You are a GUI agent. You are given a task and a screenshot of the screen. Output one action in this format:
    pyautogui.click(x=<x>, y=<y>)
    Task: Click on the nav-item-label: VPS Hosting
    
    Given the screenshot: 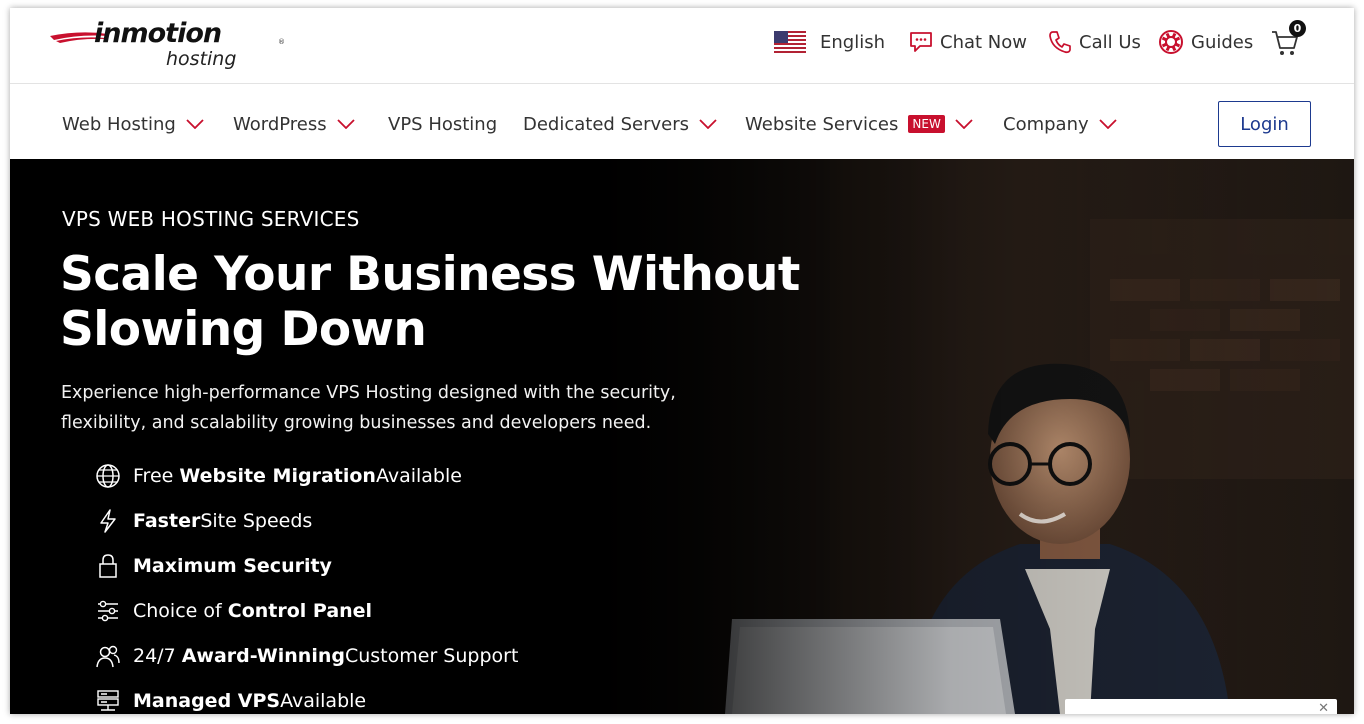 What is the action you would take?
    pyautogui.click(x=443, y=124)
    